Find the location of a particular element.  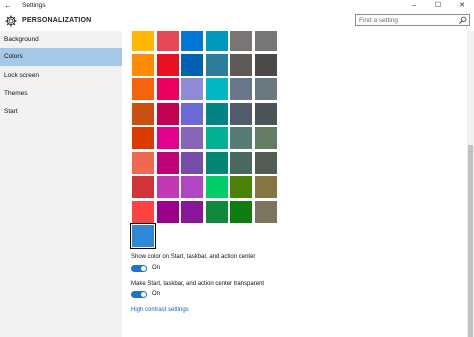

sidebar-item-background: Background is located at coordinates (61, 40).